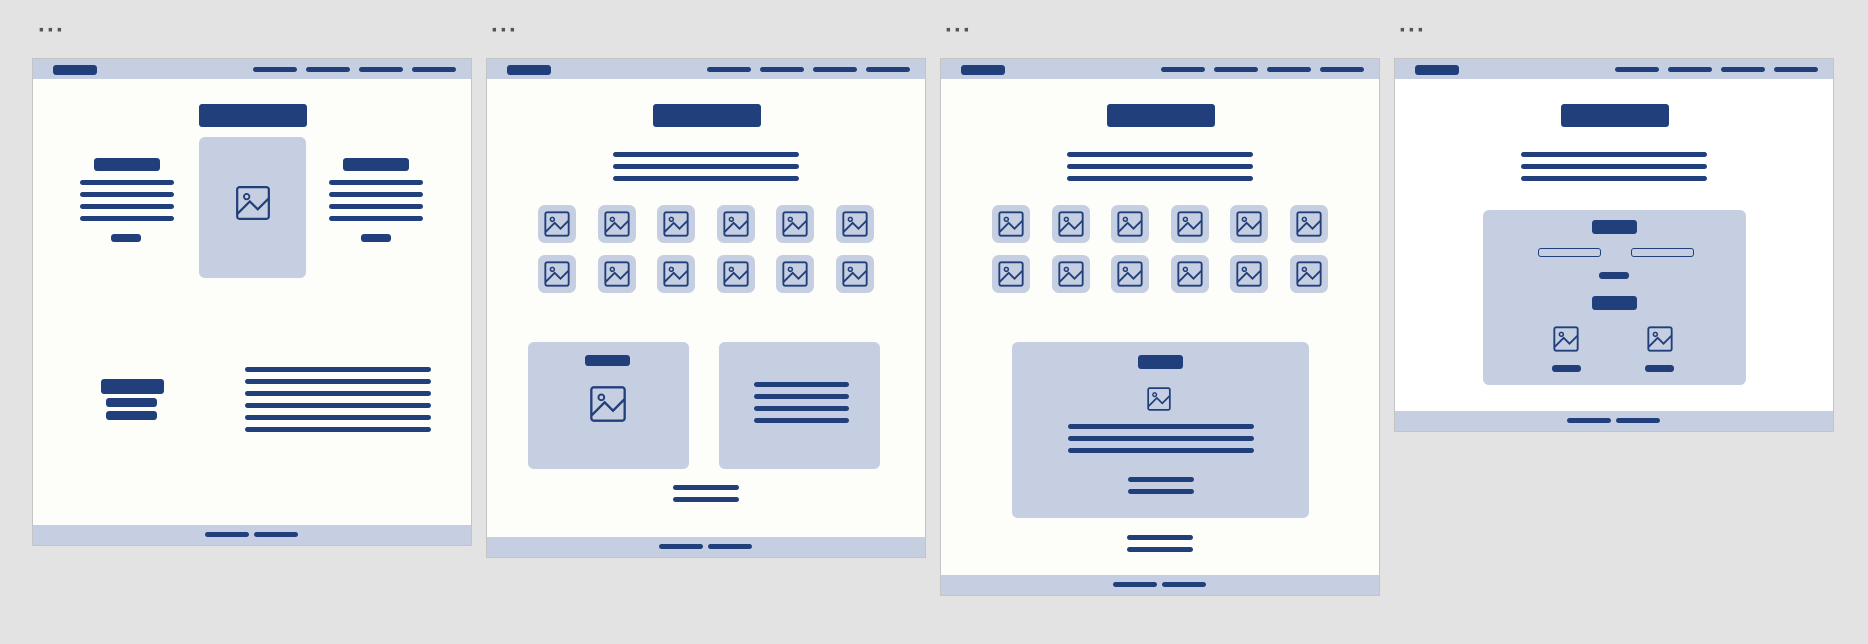 Image resolution: width=1868 pixels, height=644 pixels. Describe the element at coordinates (1161, 438) in the screenshot. I see `feature-card-line` at that location.